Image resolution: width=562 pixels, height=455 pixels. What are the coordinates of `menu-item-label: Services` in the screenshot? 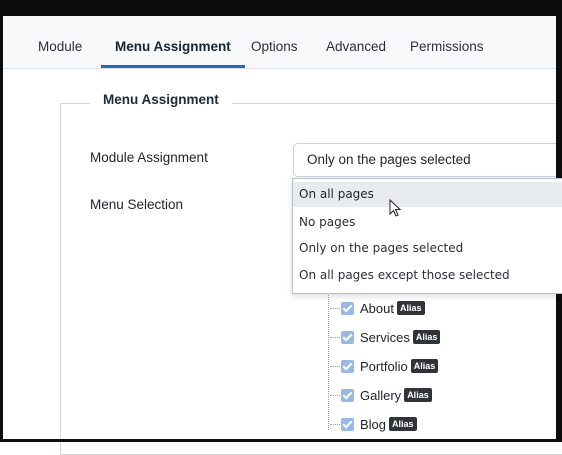 It's located at (385, 337).